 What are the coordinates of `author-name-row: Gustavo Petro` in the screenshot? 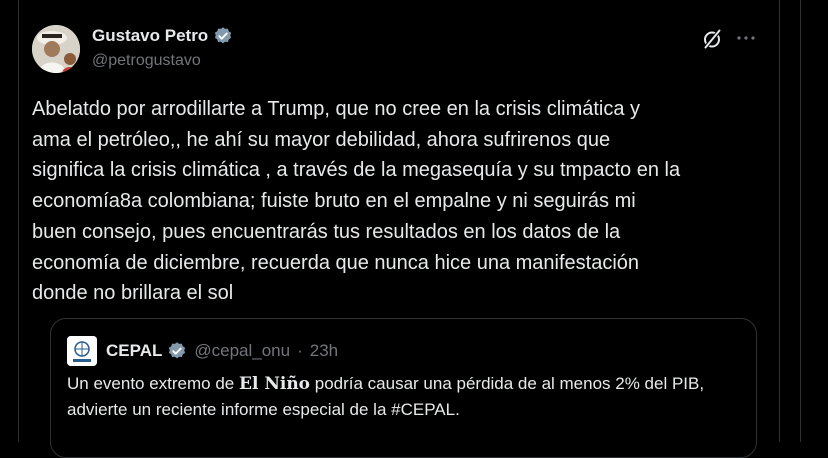 It's located at (162, 36).